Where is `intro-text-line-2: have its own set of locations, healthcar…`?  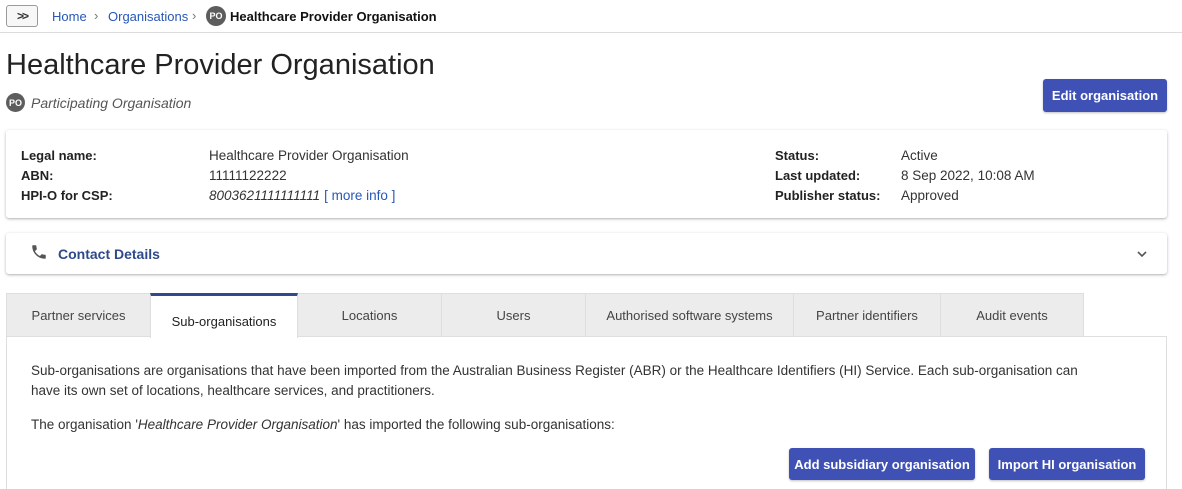 intro-text-line-2: have its own set of locations, healthcar… is located at coordinates (233, 390).